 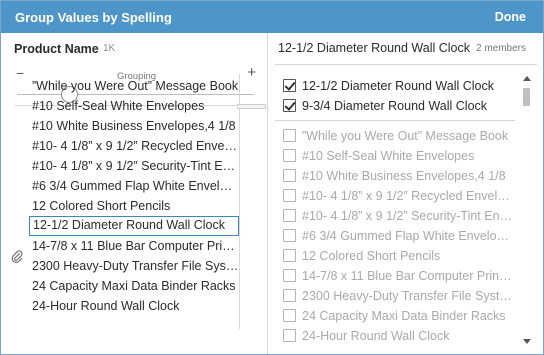 I want to click on value-list-item: #10 Self-Seal White Envelopes, so click(x=134, y=106).